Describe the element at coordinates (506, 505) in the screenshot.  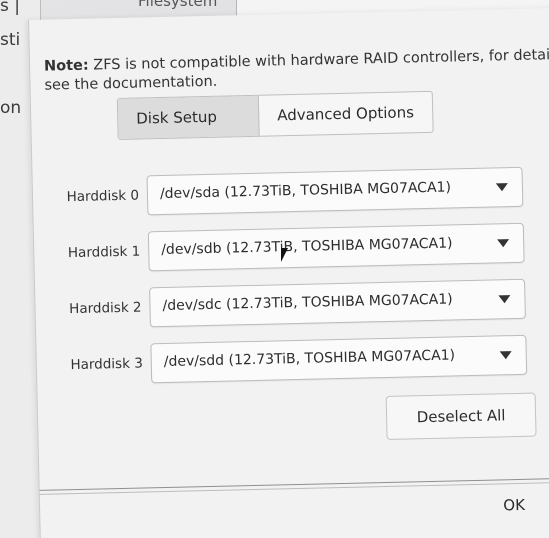
I see `ok-button: OK` at that location.